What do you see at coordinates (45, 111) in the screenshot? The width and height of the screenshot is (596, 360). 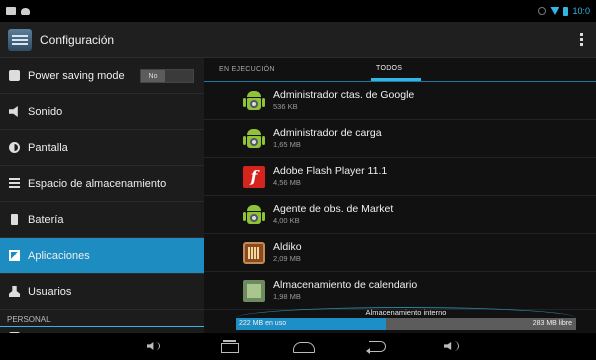 I see `sidebar-item-label: Sonido` at bounding box center [45, 111].